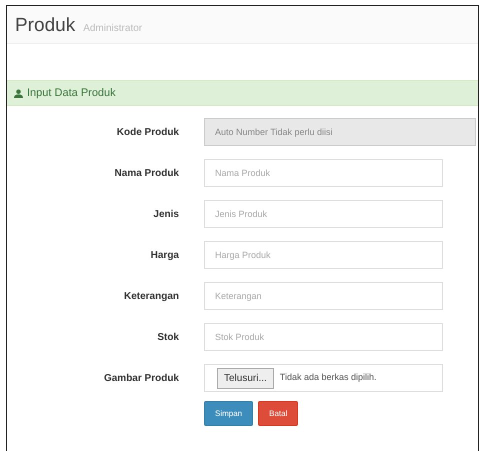 Image resolution: width=489 pixels, height=451 pixels. What do you see at coordinates (323, 214) in the screenshot?
I see `text-field: Jenis Produk` at bounding box center [323, 214].